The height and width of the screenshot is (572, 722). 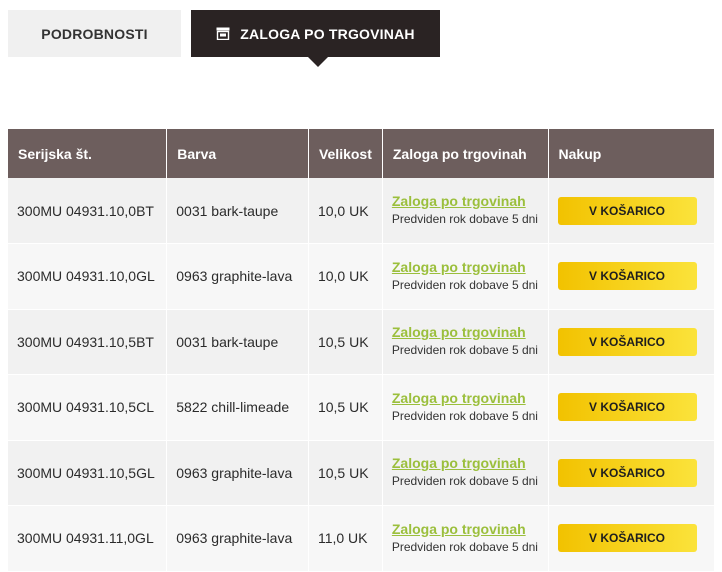 What do you see at coordinates (318, 62) in the screenshot?
I see `active-tab-indicator` at bounding box center [318, 62].